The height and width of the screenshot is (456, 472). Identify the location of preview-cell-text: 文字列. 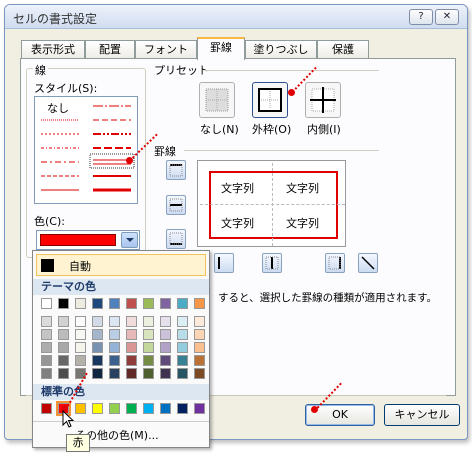
(237, 188).